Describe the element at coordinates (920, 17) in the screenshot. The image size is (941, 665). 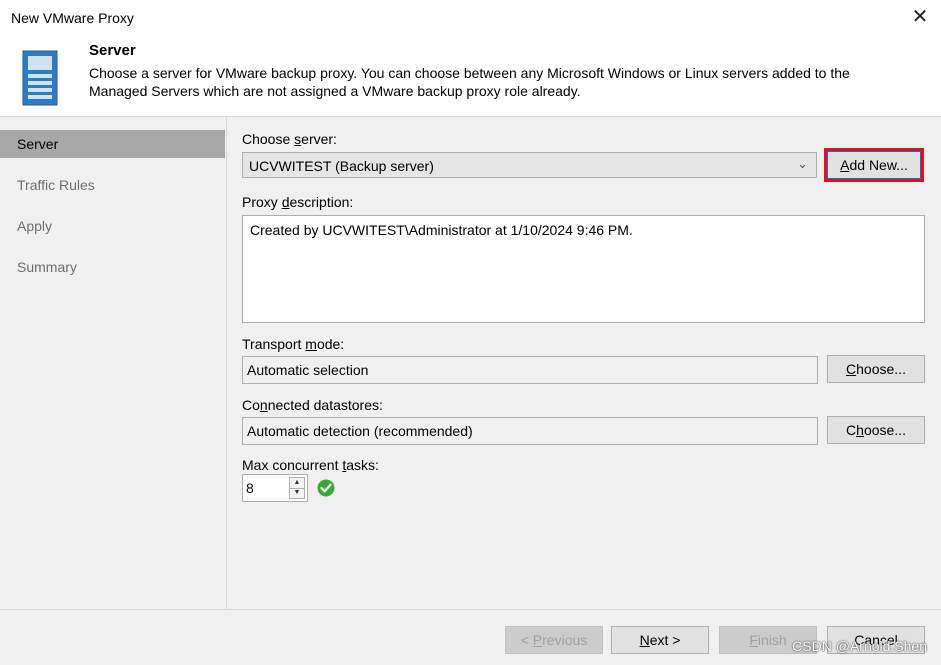
I see `close-icon: ✕` at that location.